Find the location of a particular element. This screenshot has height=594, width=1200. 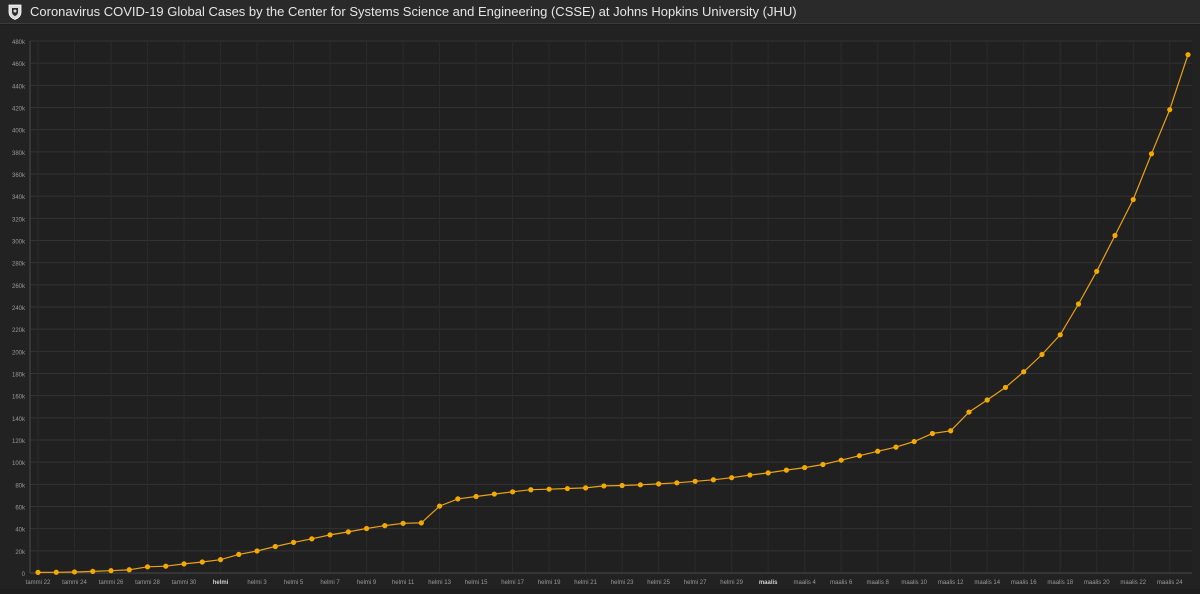

x-tick-label: tammi 22 is located at coordinates (38, 583).